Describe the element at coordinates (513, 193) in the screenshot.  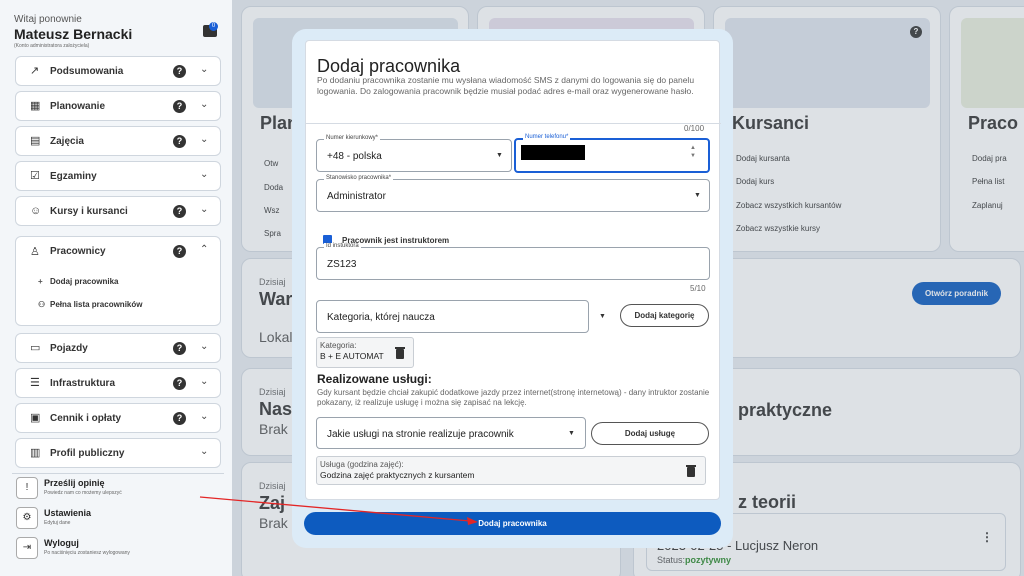
I see `position-select: Stanowisko pracownika* Administrator ▼` at that location.